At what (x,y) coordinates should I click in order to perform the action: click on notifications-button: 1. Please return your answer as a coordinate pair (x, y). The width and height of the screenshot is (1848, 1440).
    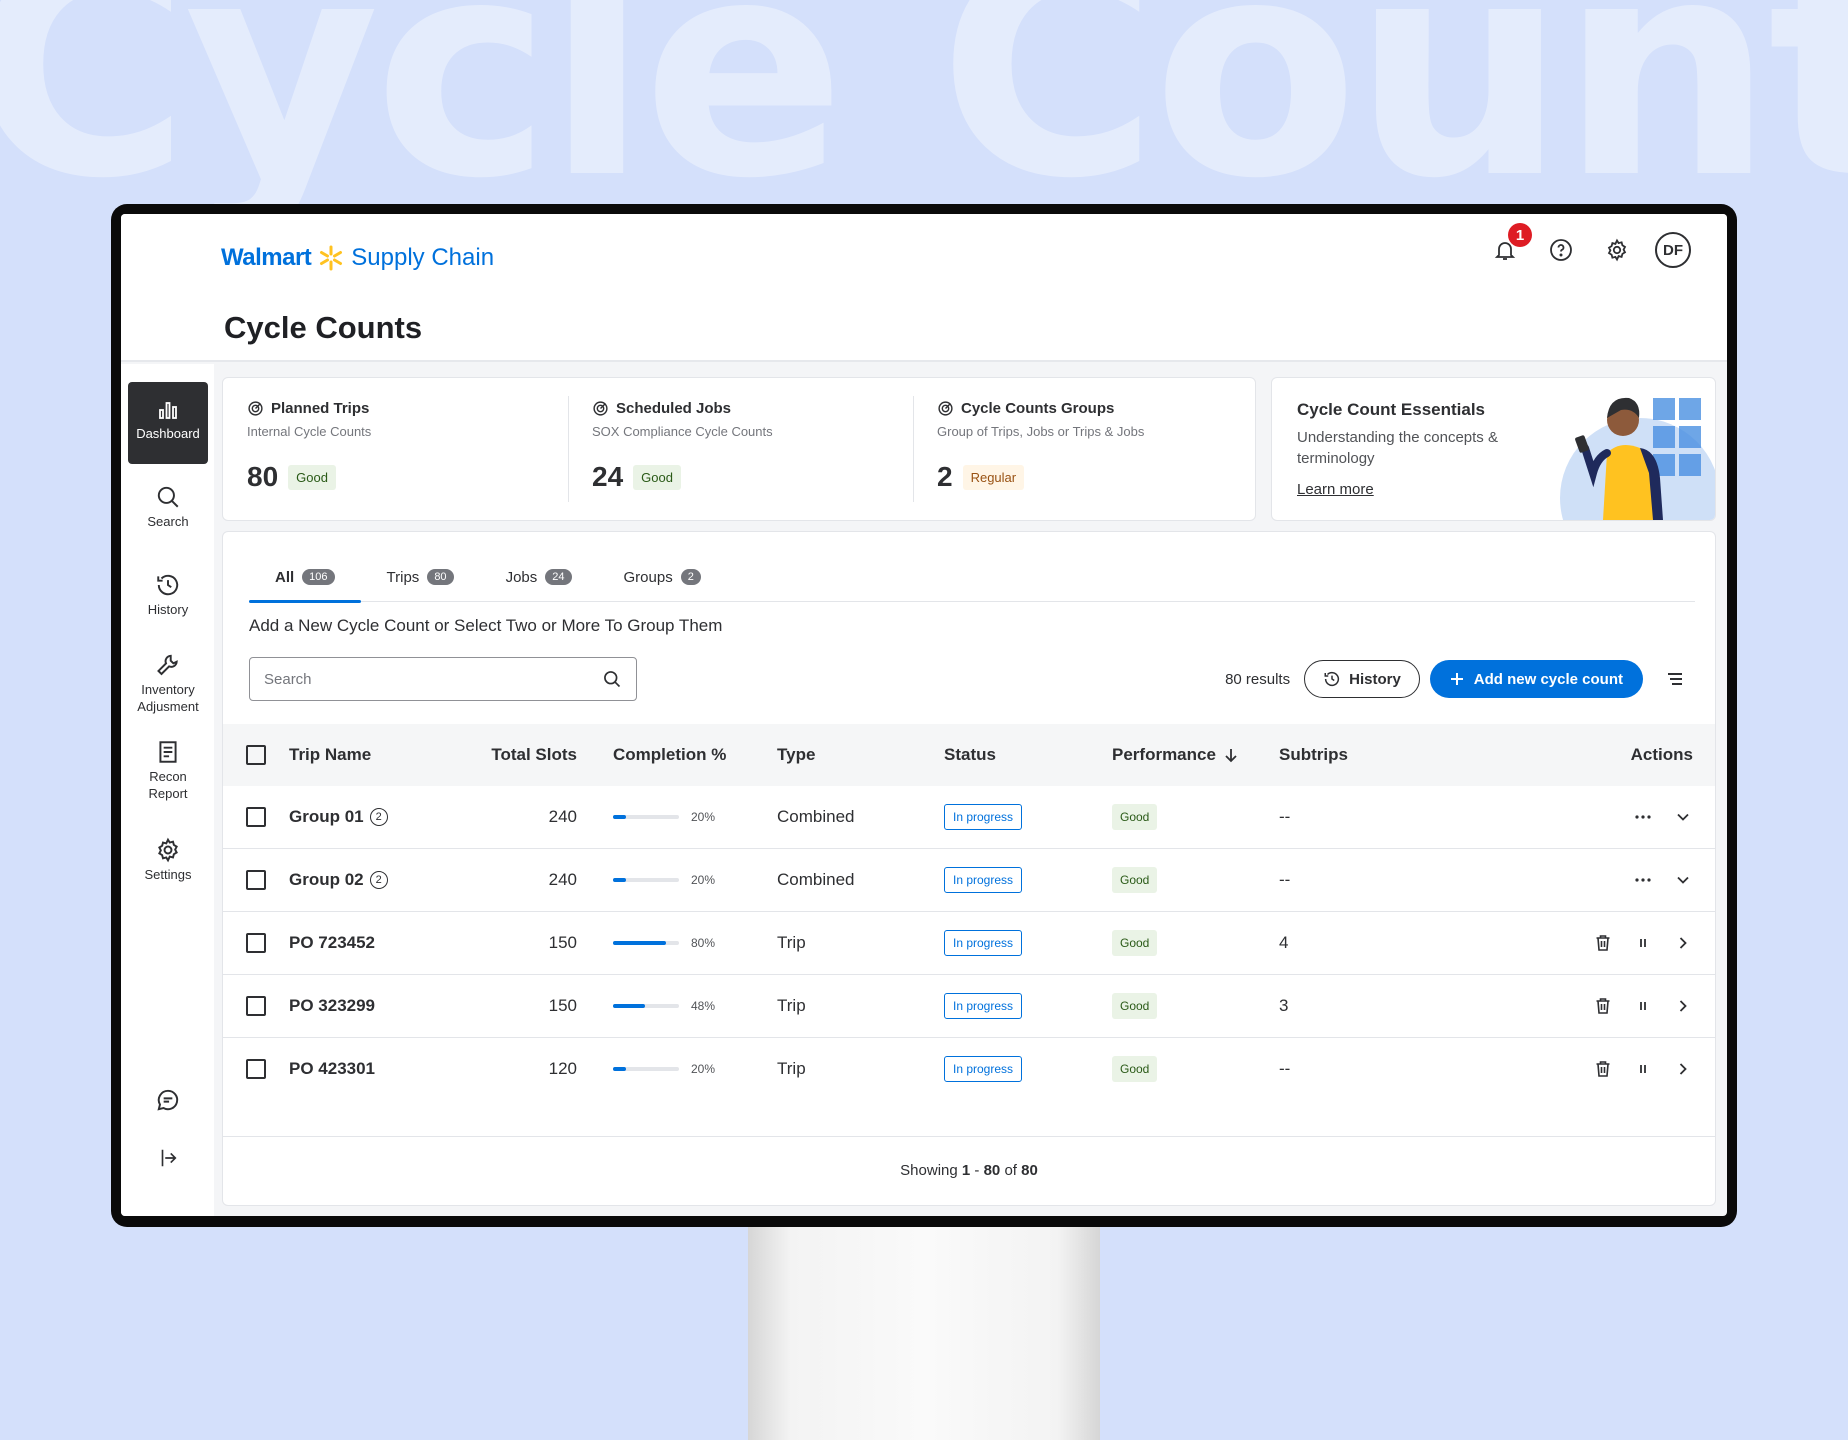
    Looking at the image, I should click on (1509, 245).